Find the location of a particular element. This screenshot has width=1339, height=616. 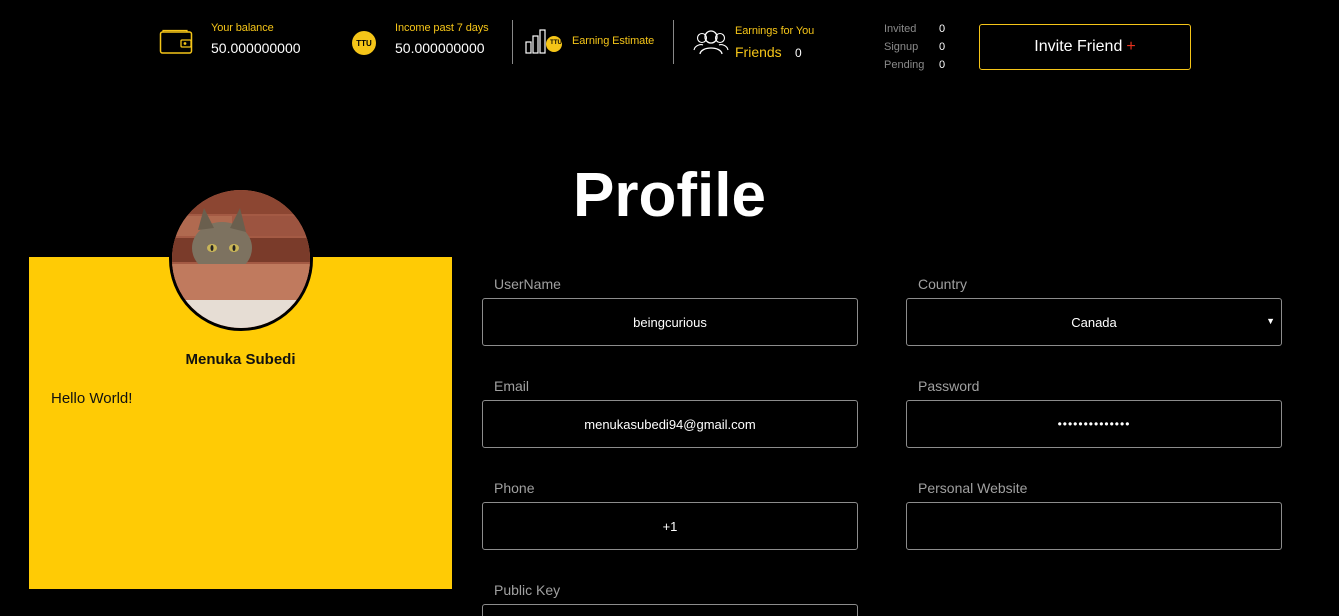

country-selected-value: Canada is located at coordinates (1094, 322).